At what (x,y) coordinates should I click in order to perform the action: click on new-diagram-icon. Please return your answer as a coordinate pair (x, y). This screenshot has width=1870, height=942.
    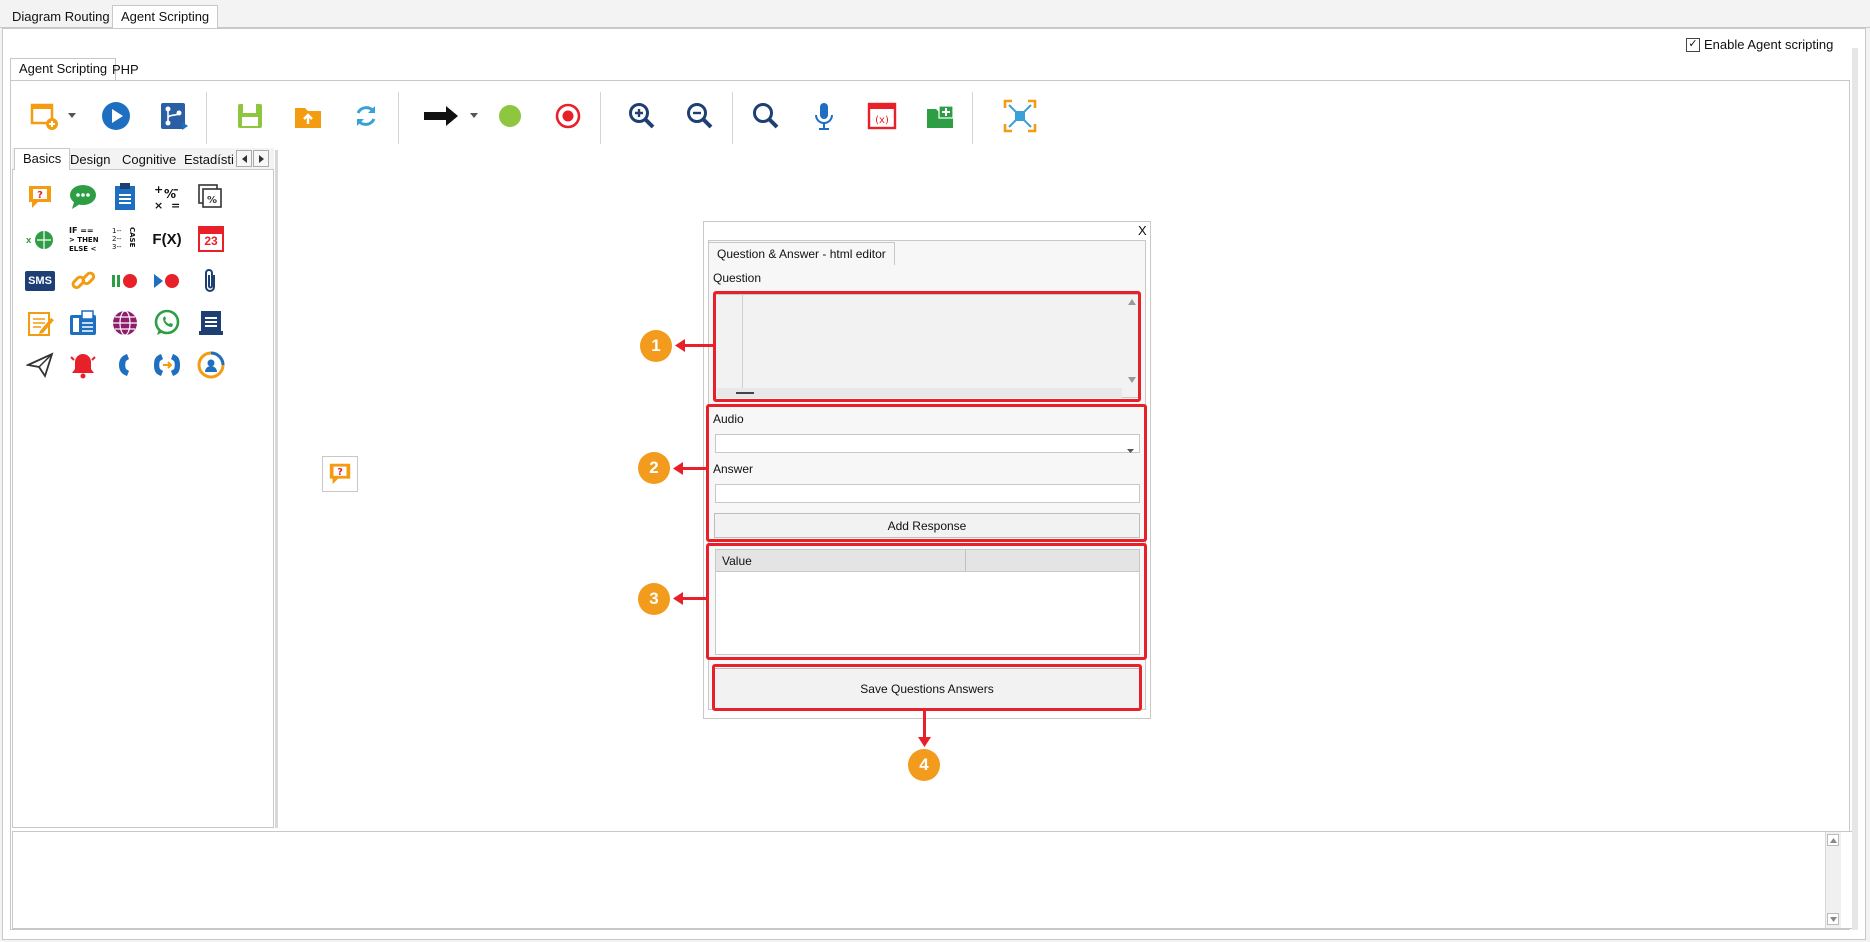
    Looking at the image, I should click on (44, 116).